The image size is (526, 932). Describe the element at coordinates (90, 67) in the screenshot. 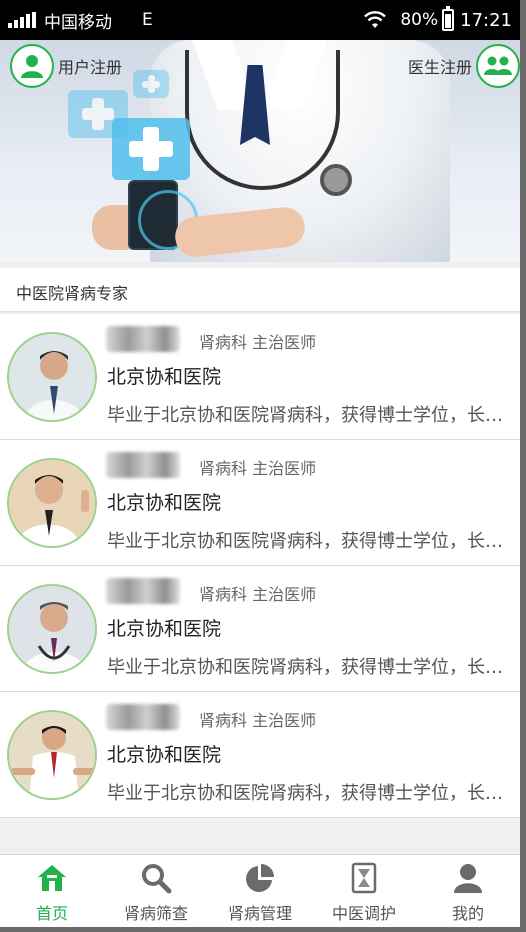

I see `user-register-label: 用户注册` at that location.